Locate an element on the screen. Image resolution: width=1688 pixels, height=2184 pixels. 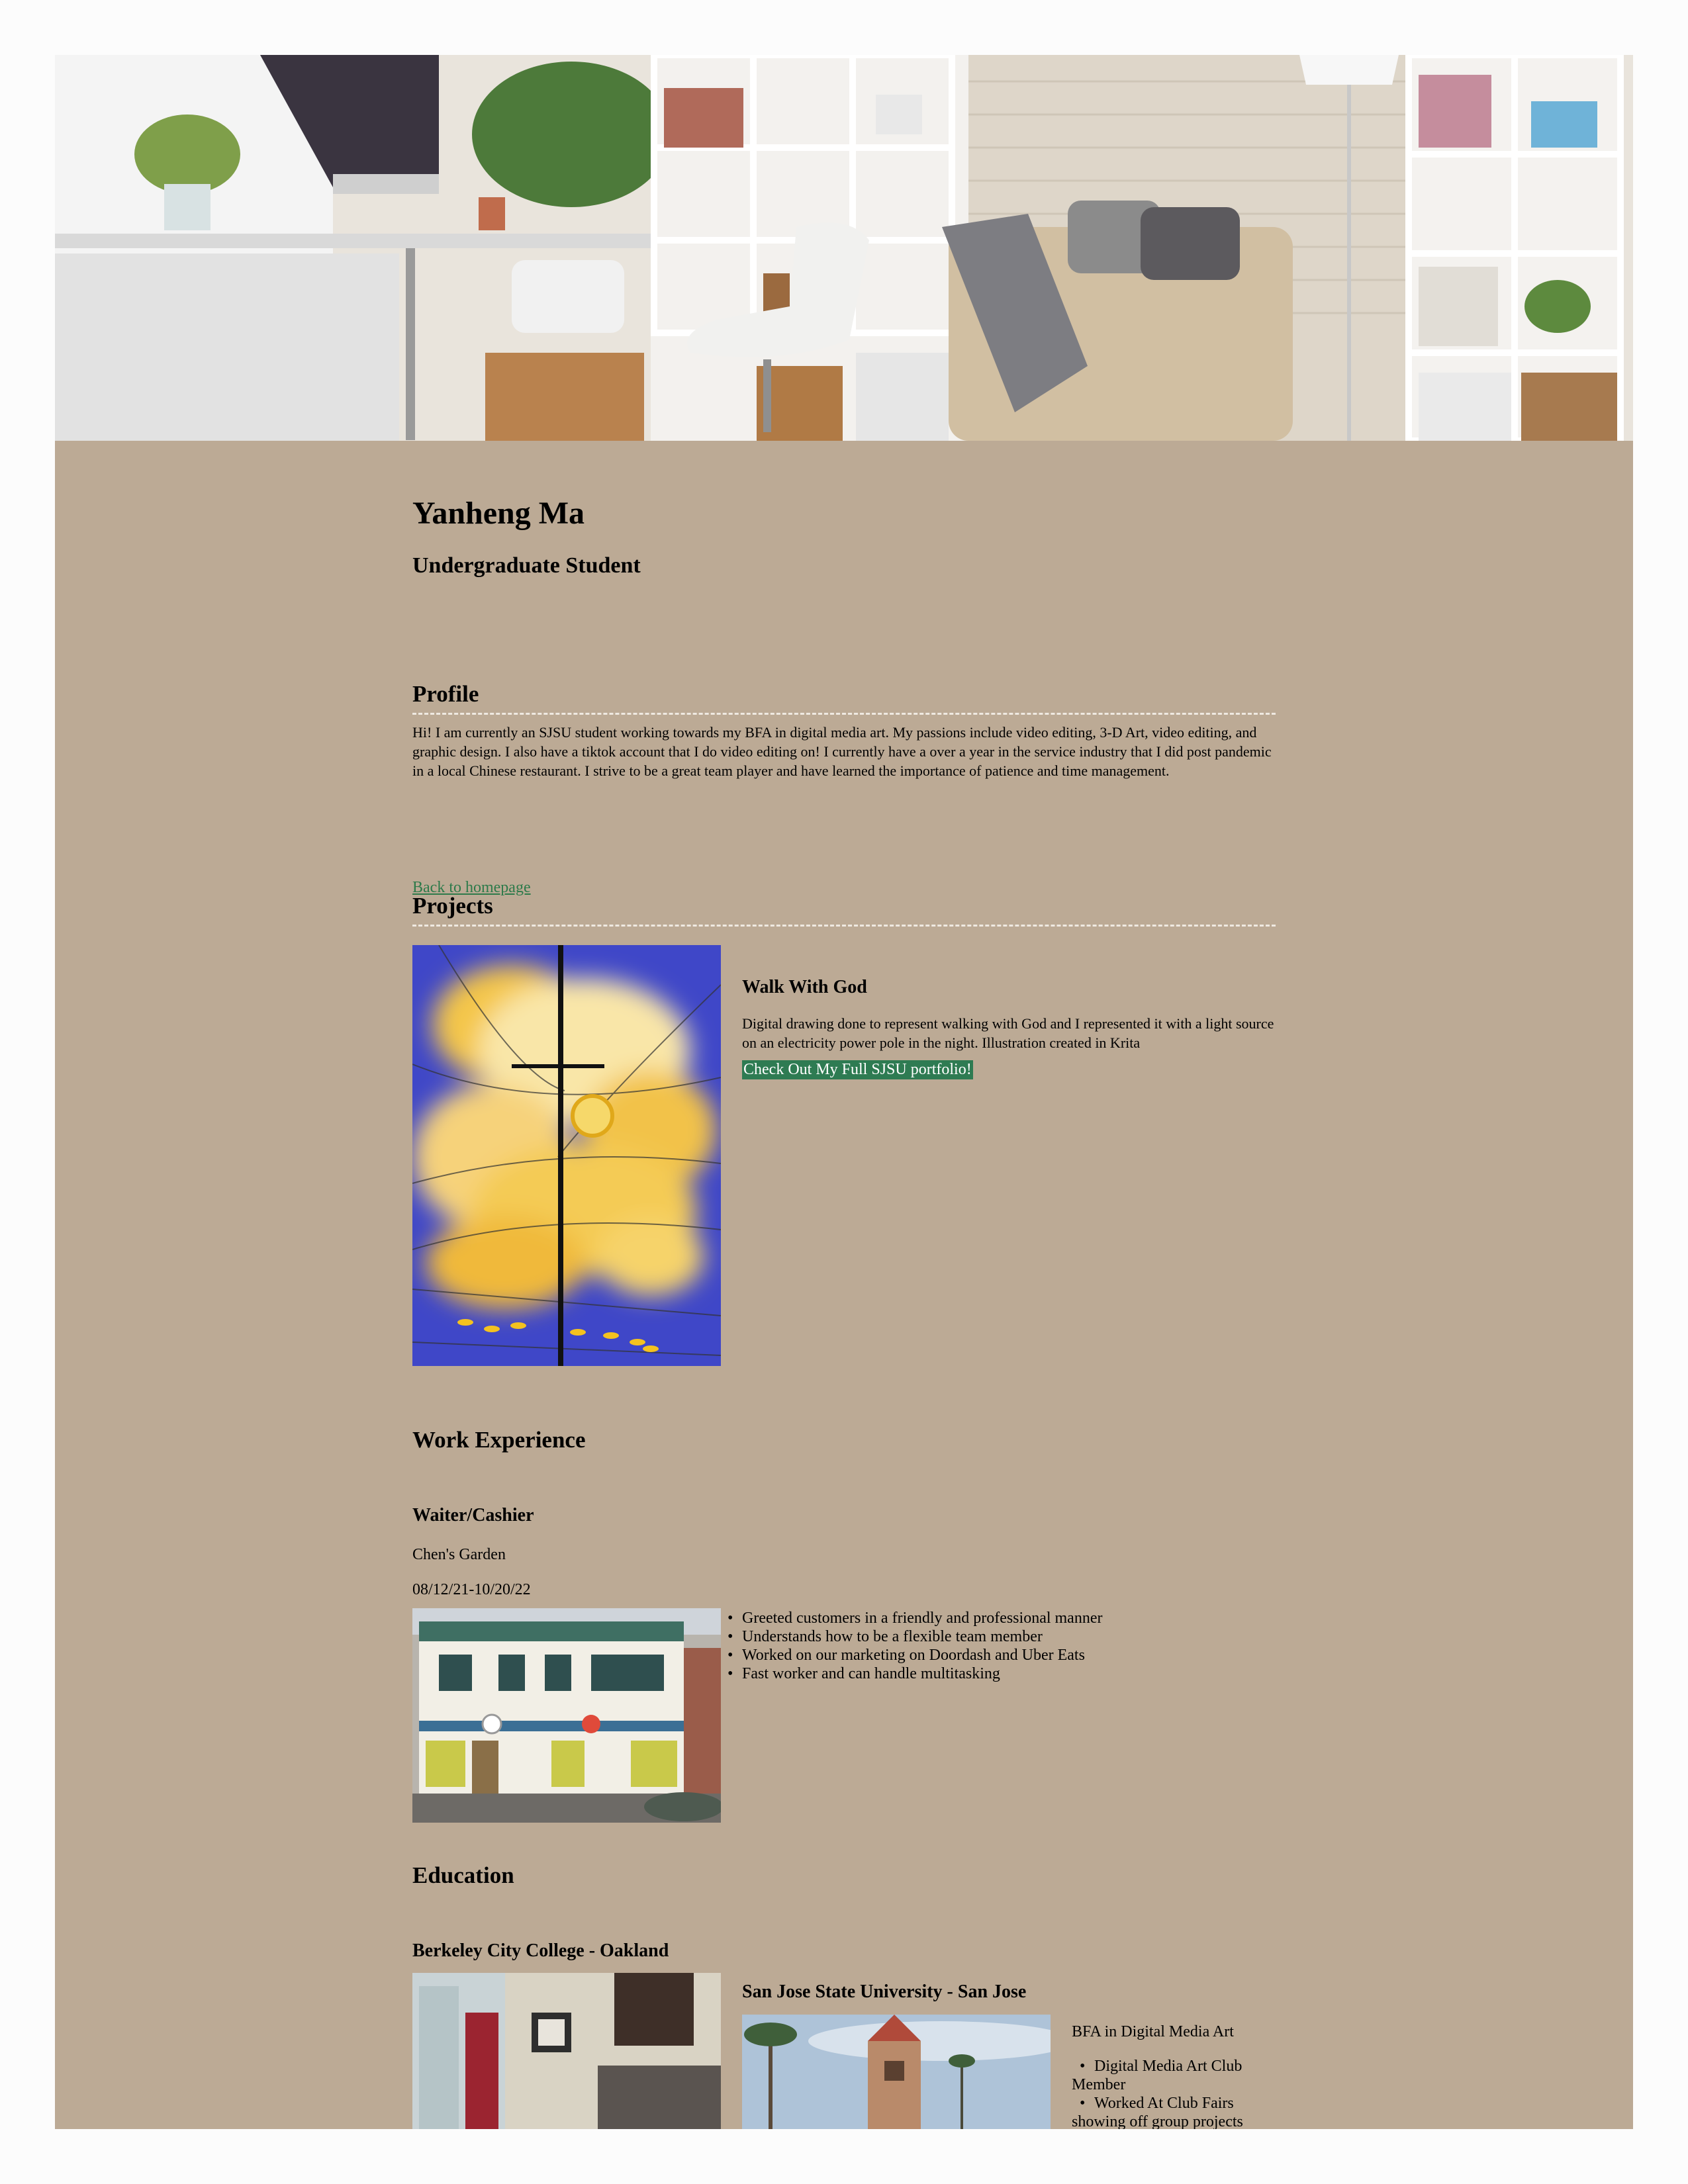
profile-heading: Profile is located at coordinates (445, 694).